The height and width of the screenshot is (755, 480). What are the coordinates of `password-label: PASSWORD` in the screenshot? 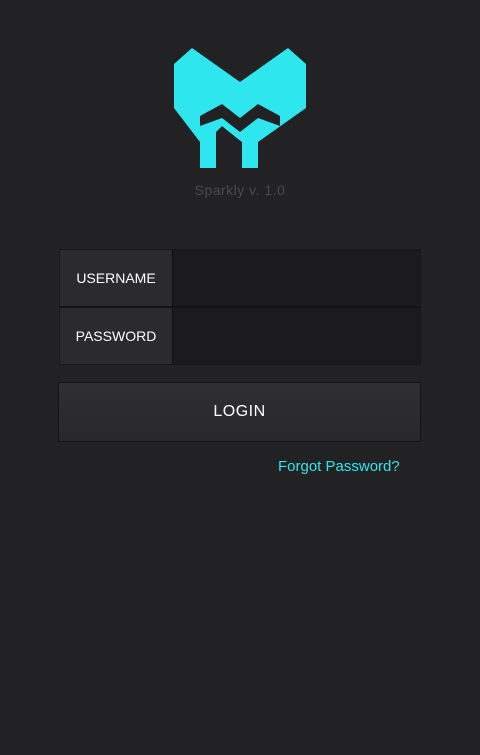 It's located at (116, 336).